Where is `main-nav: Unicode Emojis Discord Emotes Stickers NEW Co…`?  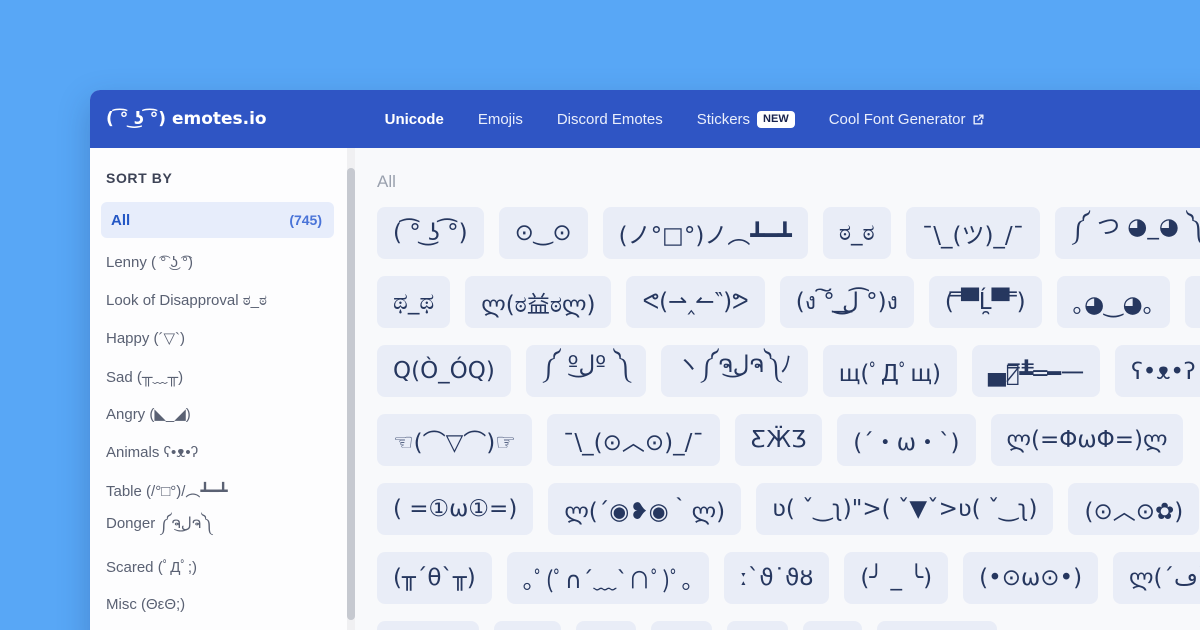
main-nav: Unicode Emojis Discord Emotes Stickers NEW Co… is located at coordinates (685, 119).